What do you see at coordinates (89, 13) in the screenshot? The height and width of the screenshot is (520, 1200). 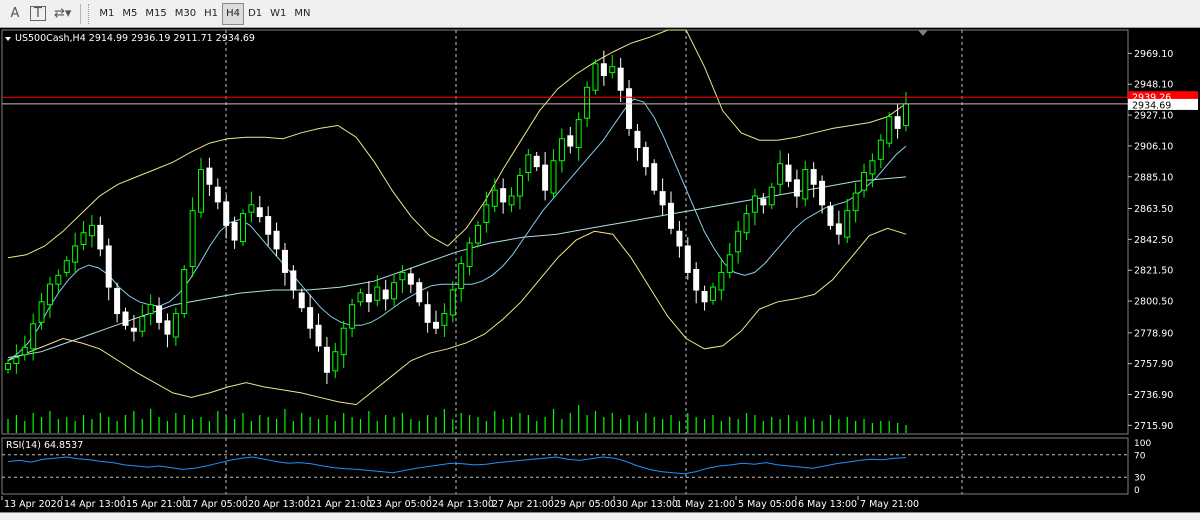 I see `toolbar-grip` at bounding box center [89, 13].